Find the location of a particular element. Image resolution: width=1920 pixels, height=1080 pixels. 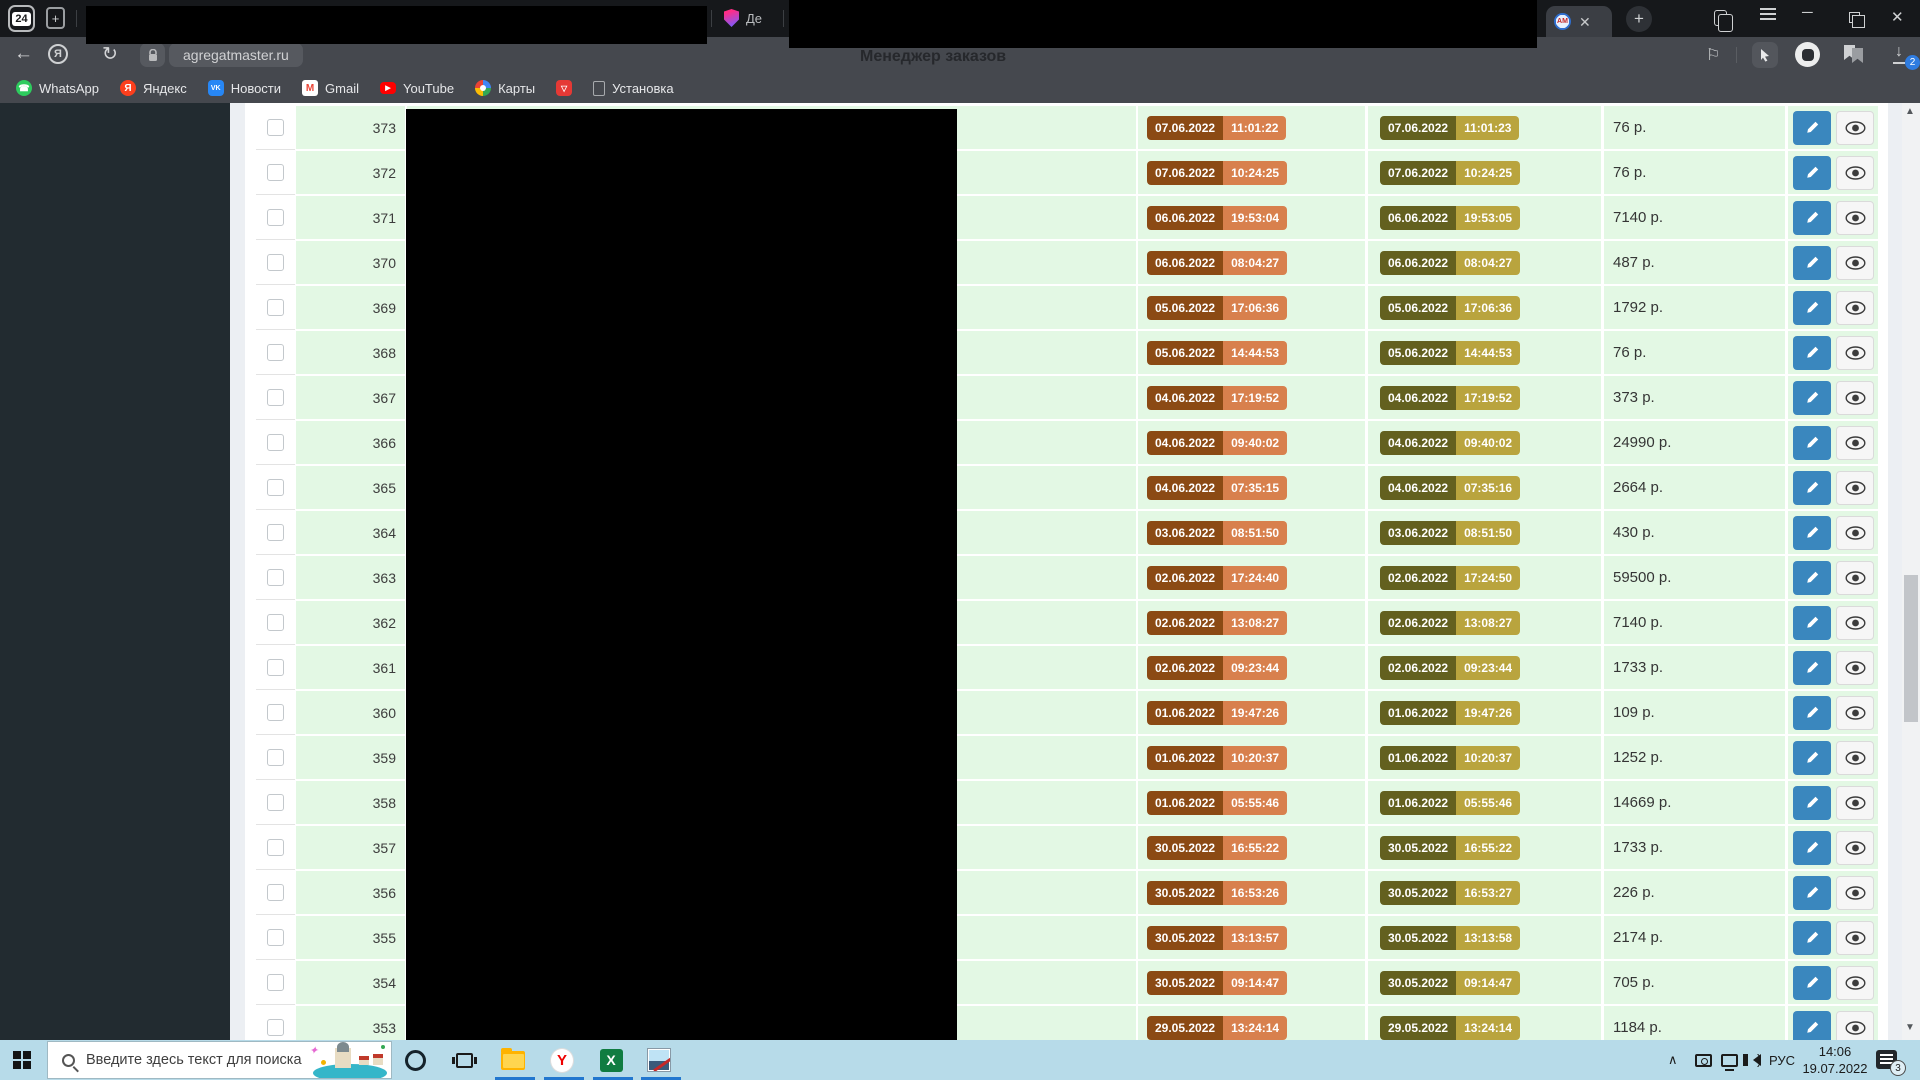

bookmark-gmail: M Gmail is located at coordinates (330, 88).